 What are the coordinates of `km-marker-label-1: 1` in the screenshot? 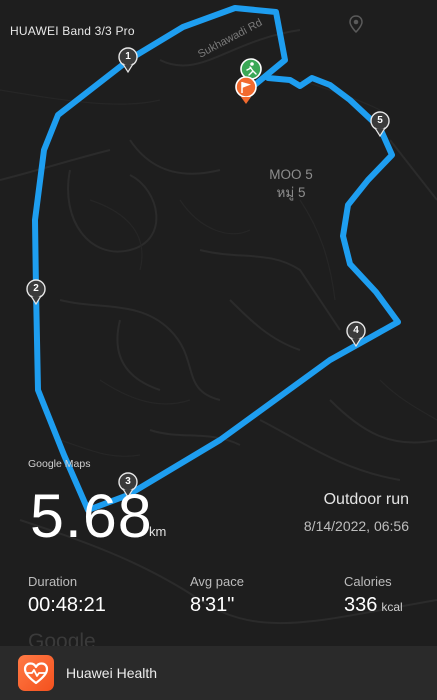 It's located at (128, 56).